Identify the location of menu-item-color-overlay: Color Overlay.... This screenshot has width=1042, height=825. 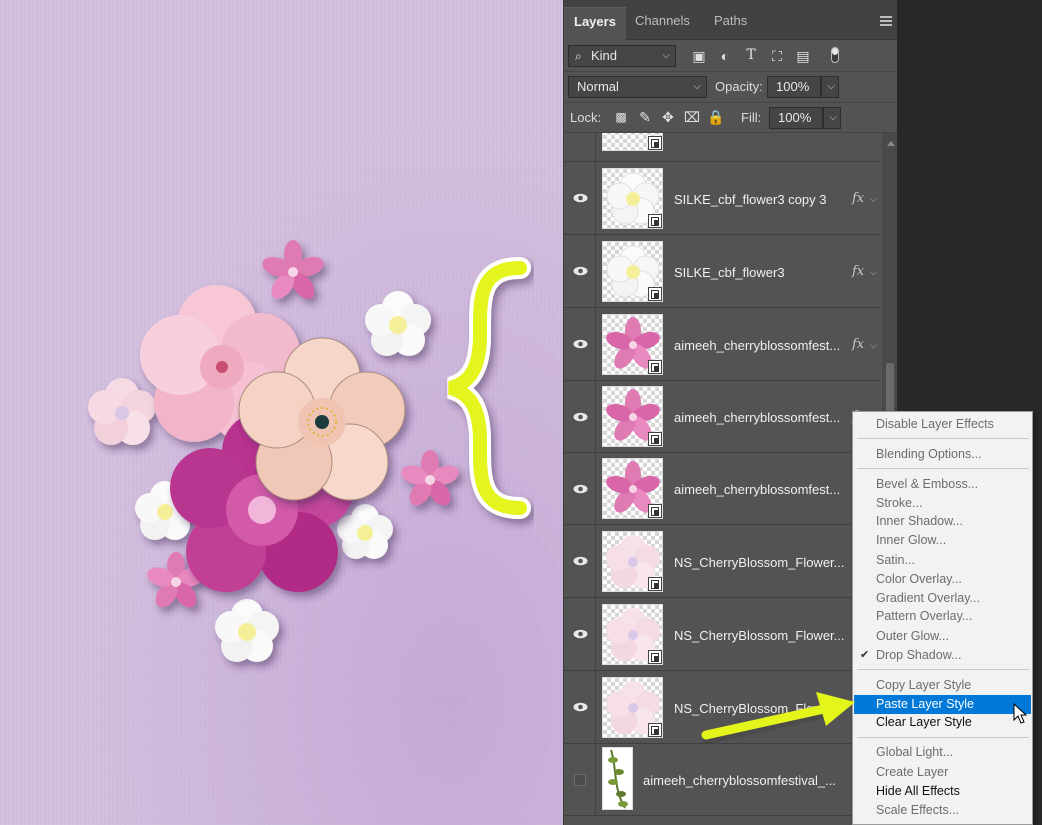
(942, 579).